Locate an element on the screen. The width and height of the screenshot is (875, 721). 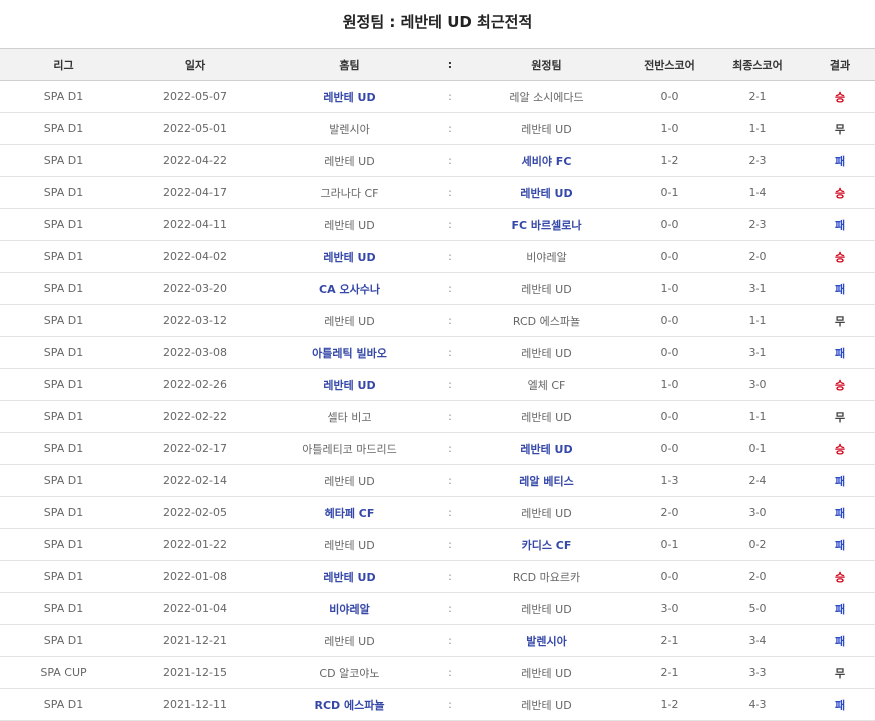
final-score-cell: 3-4 is located at coordinates (757, 640).